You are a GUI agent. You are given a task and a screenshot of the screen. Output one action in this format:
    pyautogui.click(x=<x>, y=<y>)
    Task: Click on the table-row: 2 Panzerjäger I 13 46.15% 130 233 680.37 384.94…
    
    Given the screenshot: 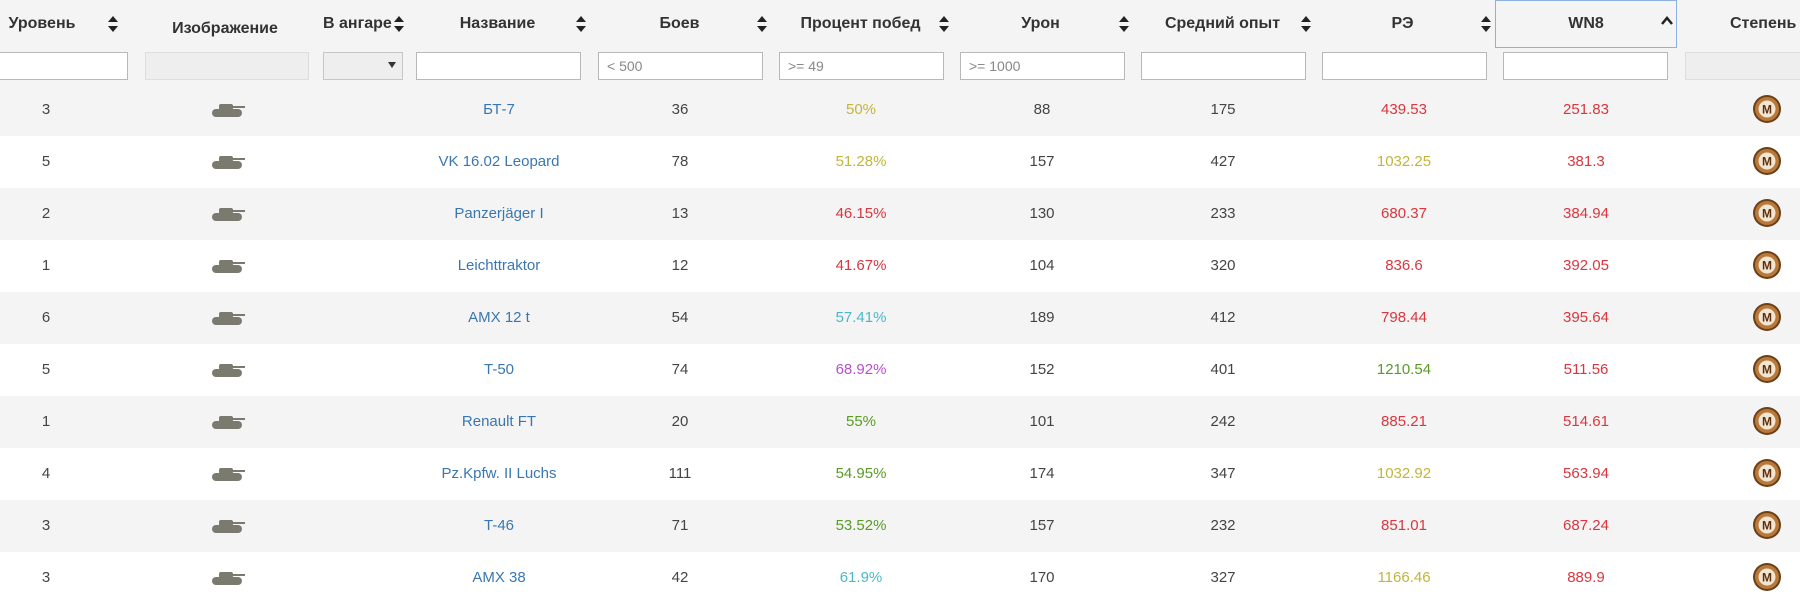 What is the action you would take?
    pyautogui.click(x=900, y=214)
    